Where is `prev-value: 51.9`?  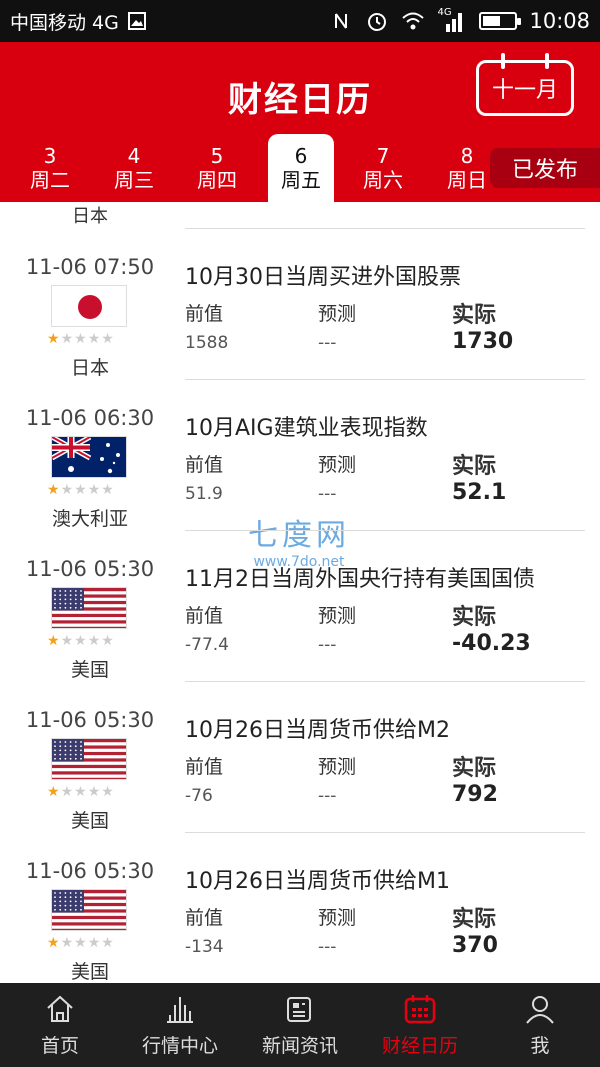
prev-value: 51.9 is located at coordinates (204, 494).